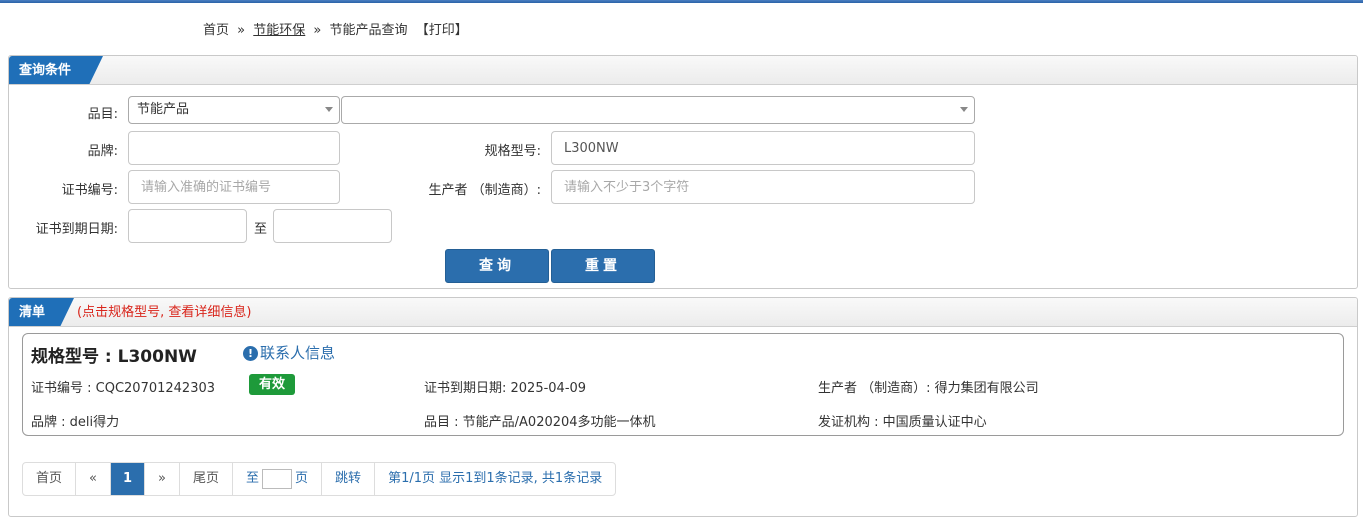  Describe the element at coordinates (50, 479) in the screenshot. I see `page-first: 首页` at that location.